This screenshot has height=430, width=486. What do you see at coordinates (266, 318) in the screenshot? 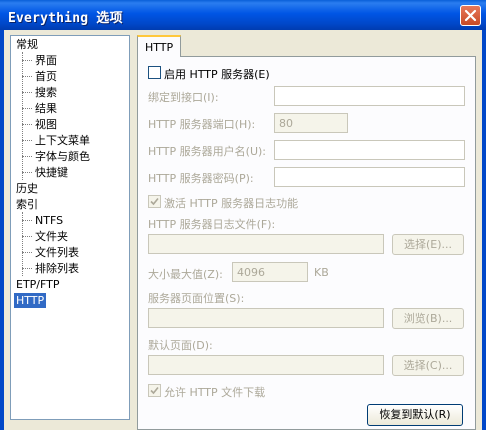
I see `page-location-field` at bounding box center [266, 318].